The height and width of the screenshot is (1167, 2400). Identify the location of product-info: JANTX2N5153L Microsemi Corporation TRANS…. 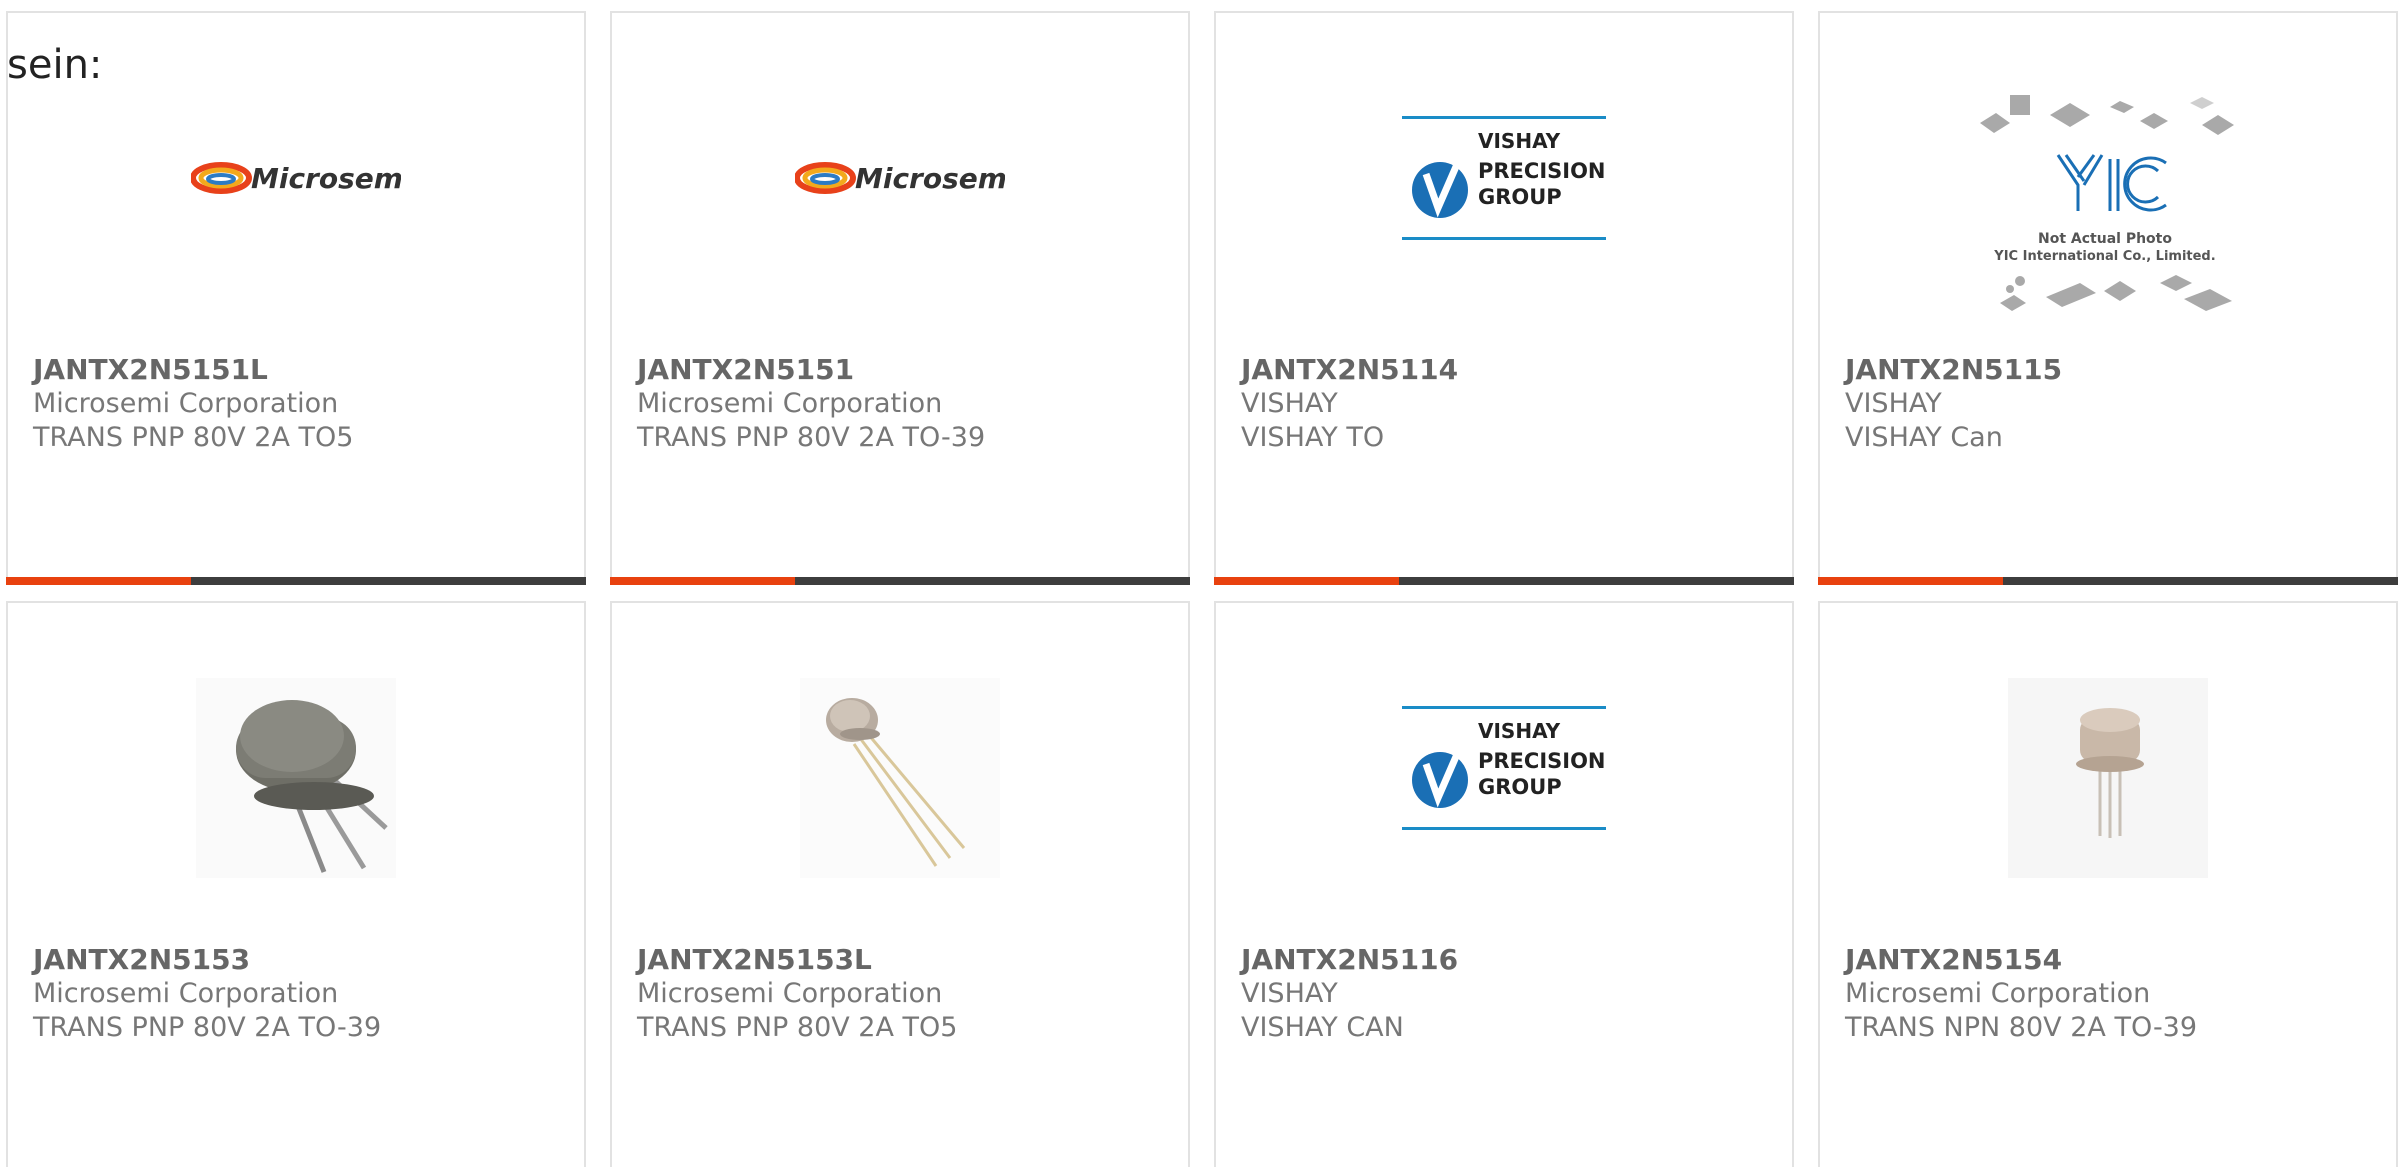
(902, 994).